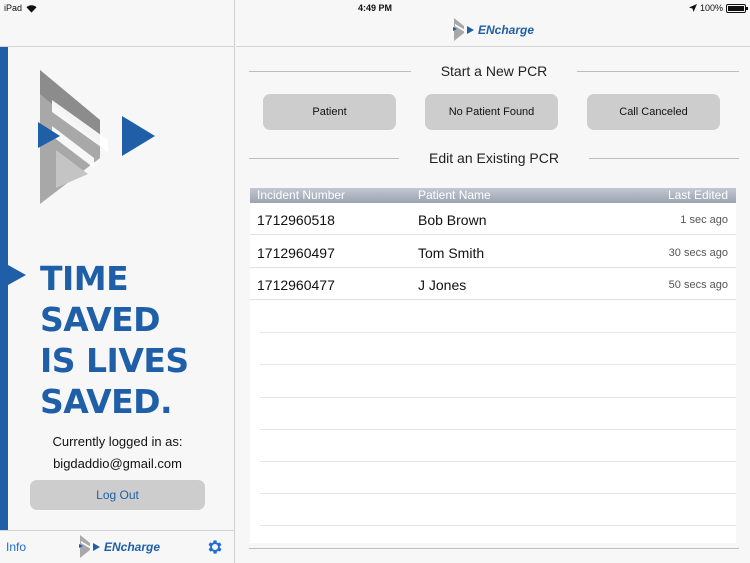 This screenshot has height=563, width=750. Describe the element at coordinates (711, 8) in the screenshot. I see `battery-percent: 100%` at that location.